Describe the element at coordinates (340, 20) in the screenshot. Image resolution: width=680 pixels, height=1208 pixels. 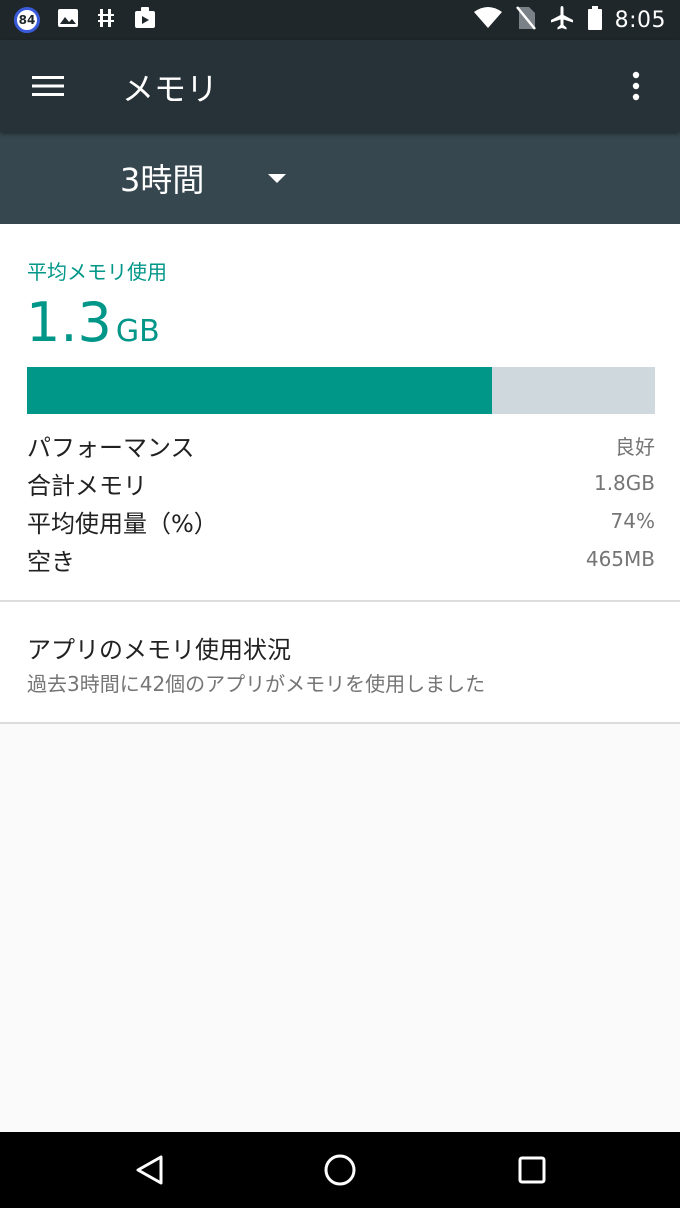
I see `status-bar: 84 8:05` at that location.